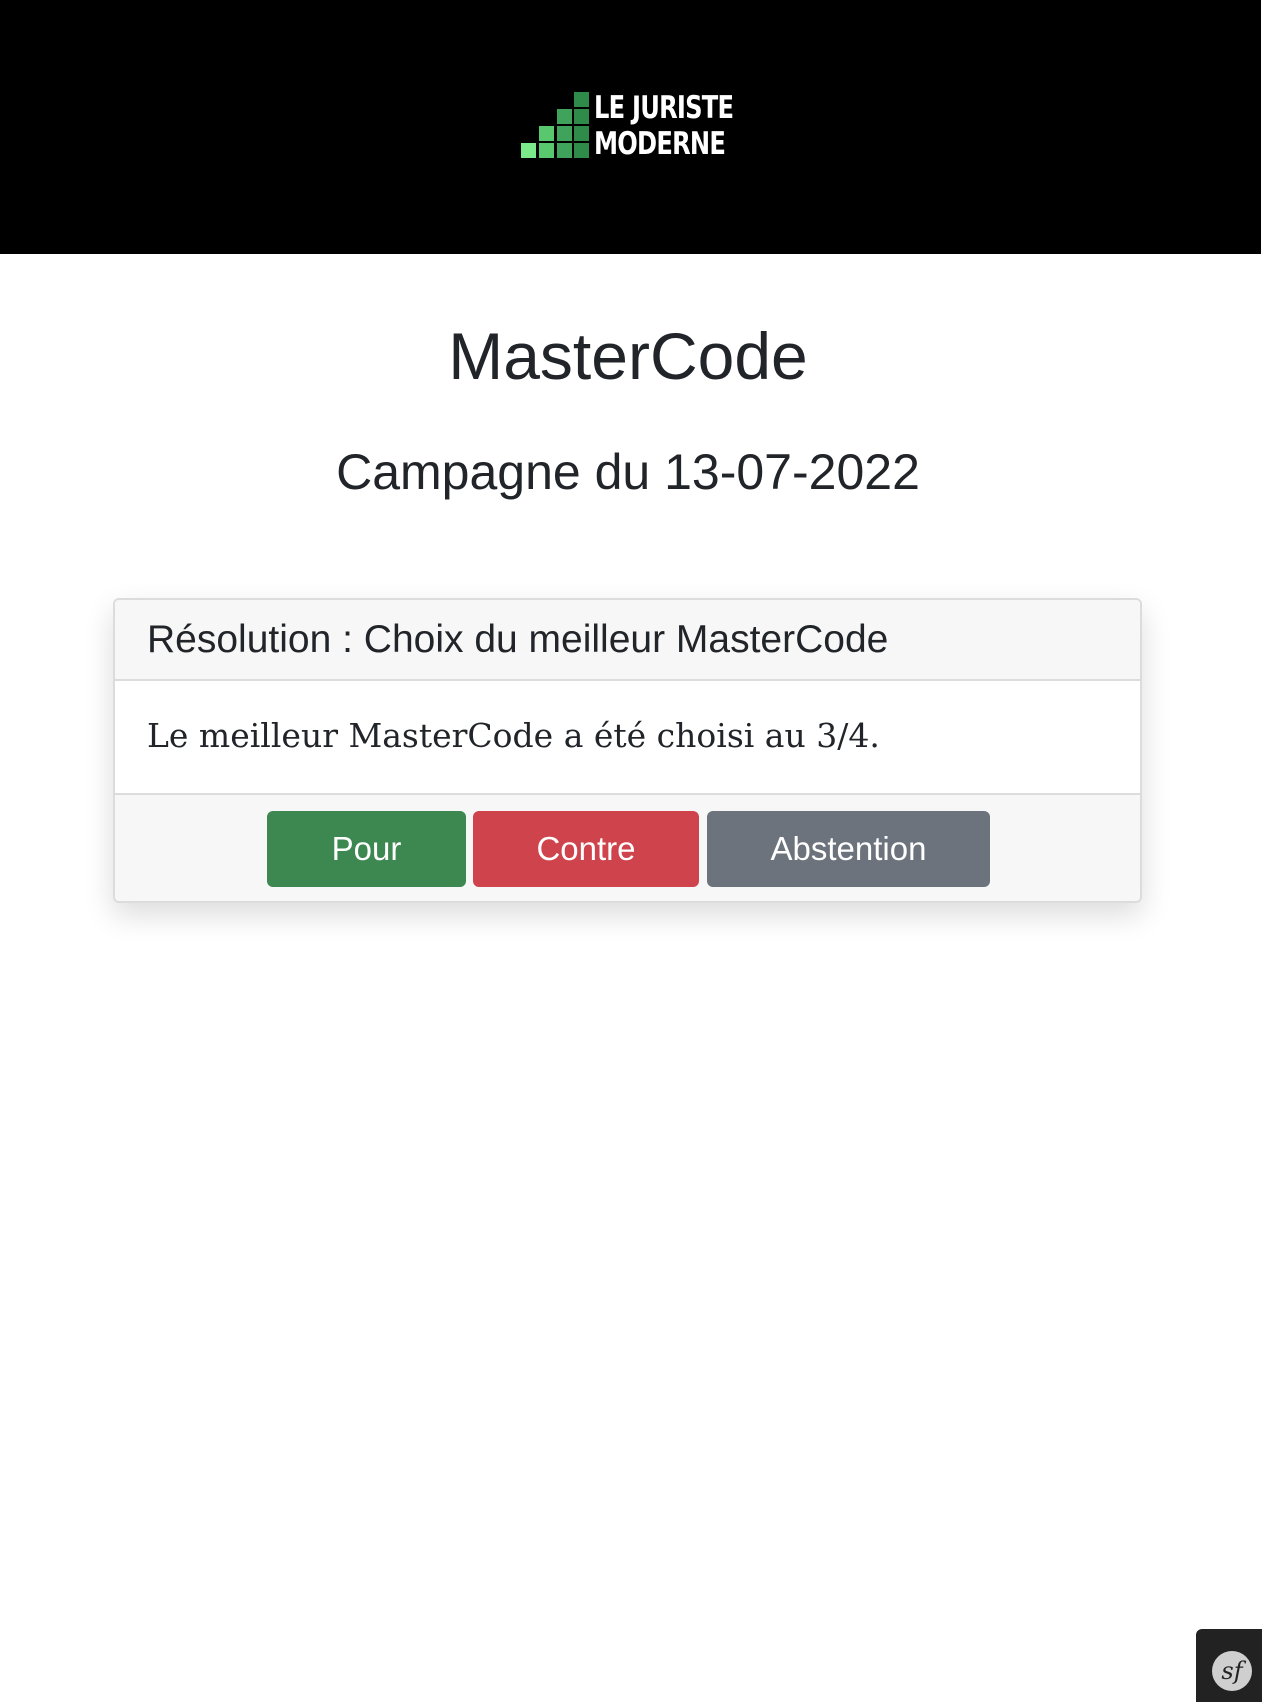  I want to click on logo: LE JURISTE MODERNE, so click(627, 126).